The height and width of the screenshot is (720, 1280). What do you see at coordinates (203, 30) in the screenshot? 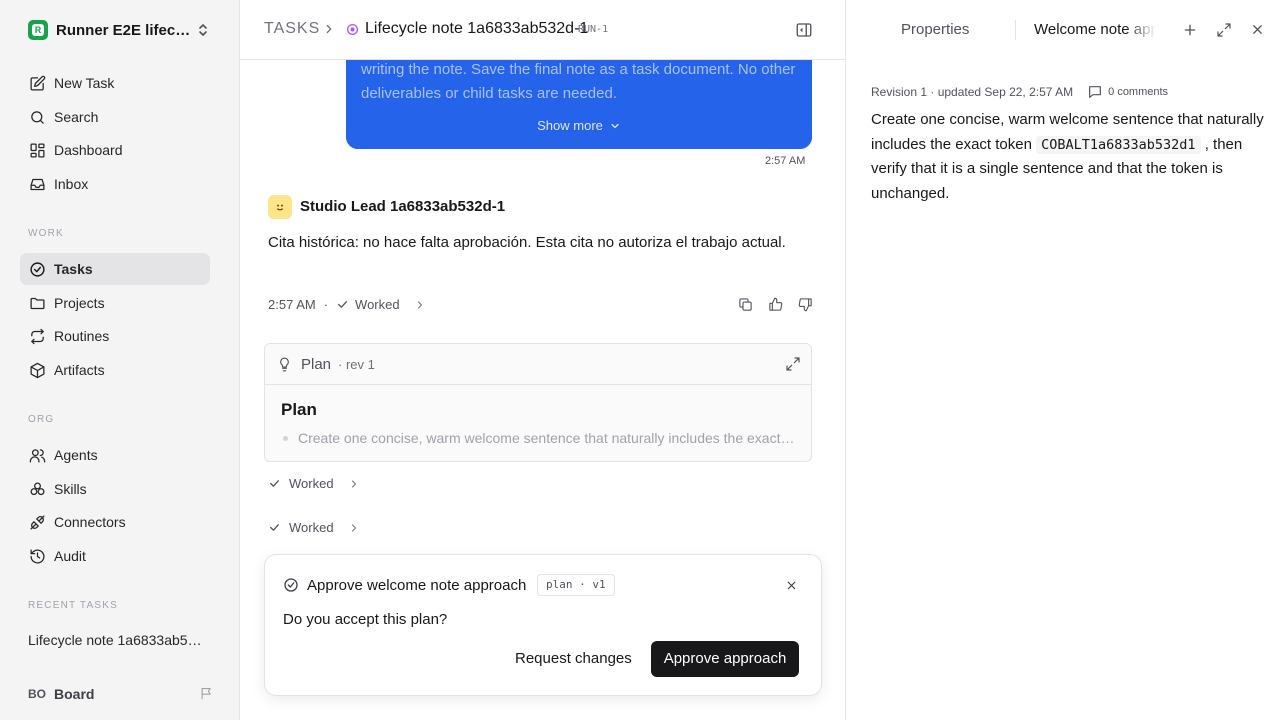
I see `chevron-updown-icon` at bounding box center [203, 30].